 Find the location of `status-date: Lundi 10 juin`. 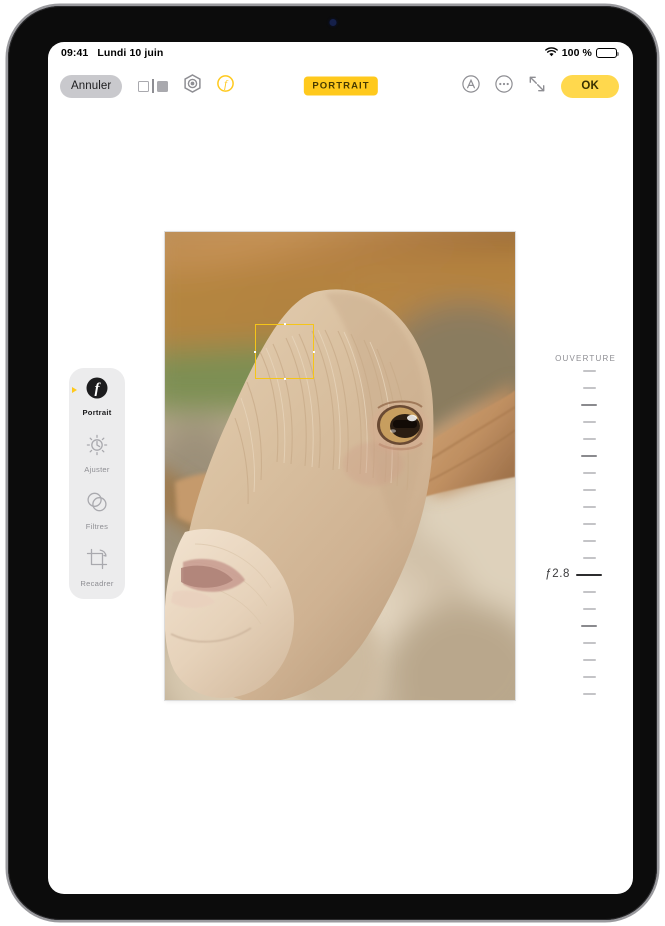

status-date: Lundi 10 juin is located at coordinates (130, 53).